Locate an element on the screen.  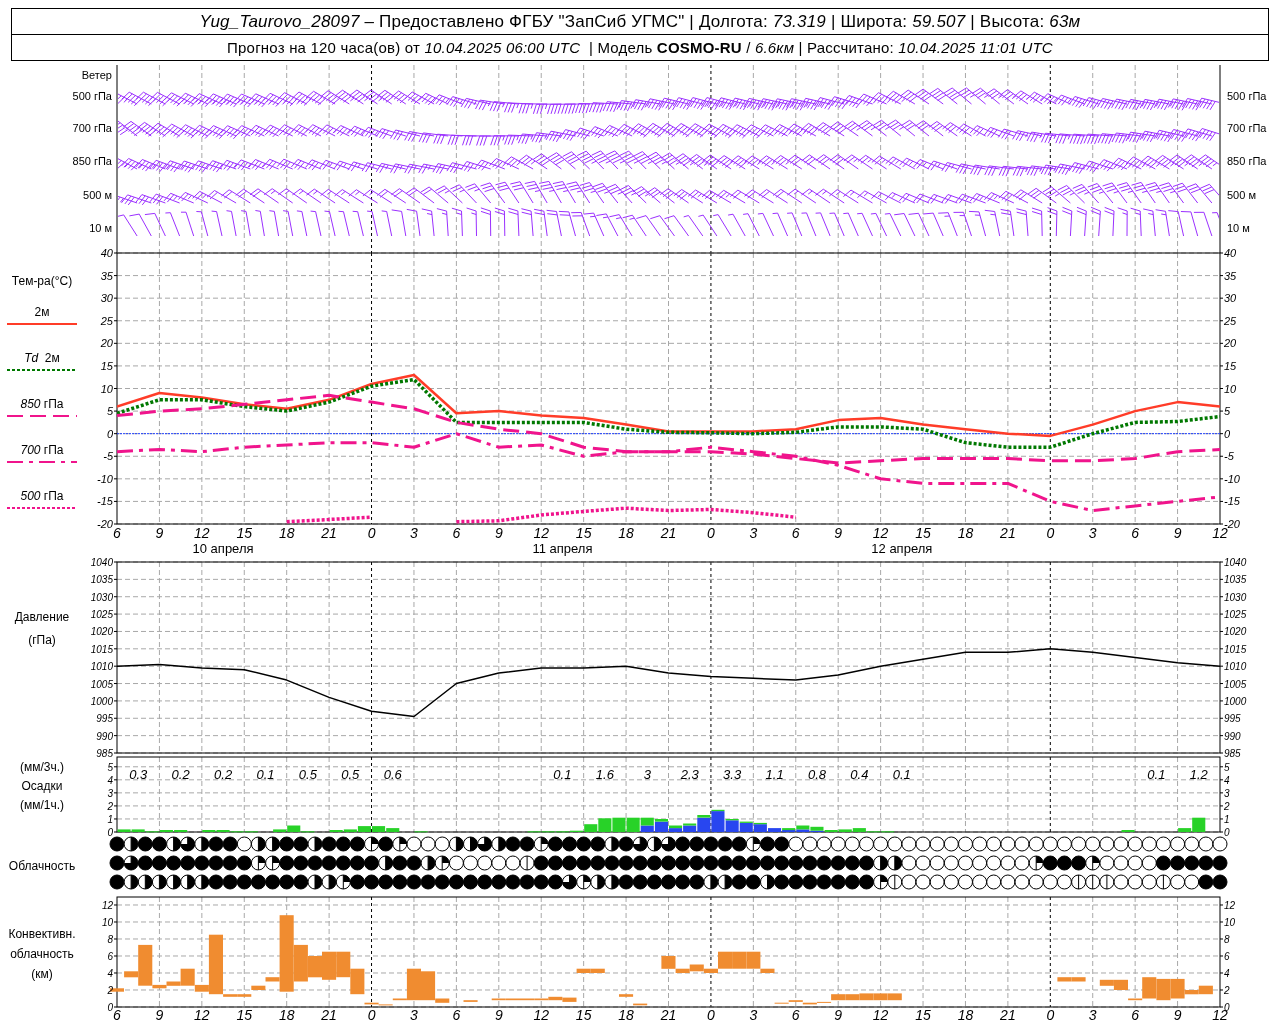
forecast-info: Прогноз на 120 часа(ов) от 10.04.2025 06:00 UTC | Модель COSMO-RU / 6.6км | Рассчитано: 10.04.2025 11:01 UTC is located at coordinates (640, 47).